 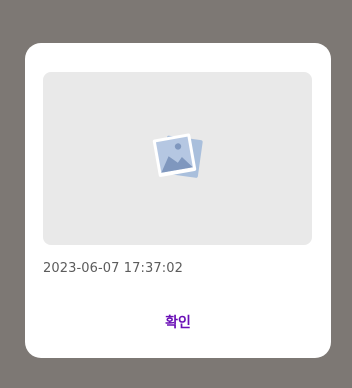 I want to click on confirm-button: 확인, so click(x=178, y=322).